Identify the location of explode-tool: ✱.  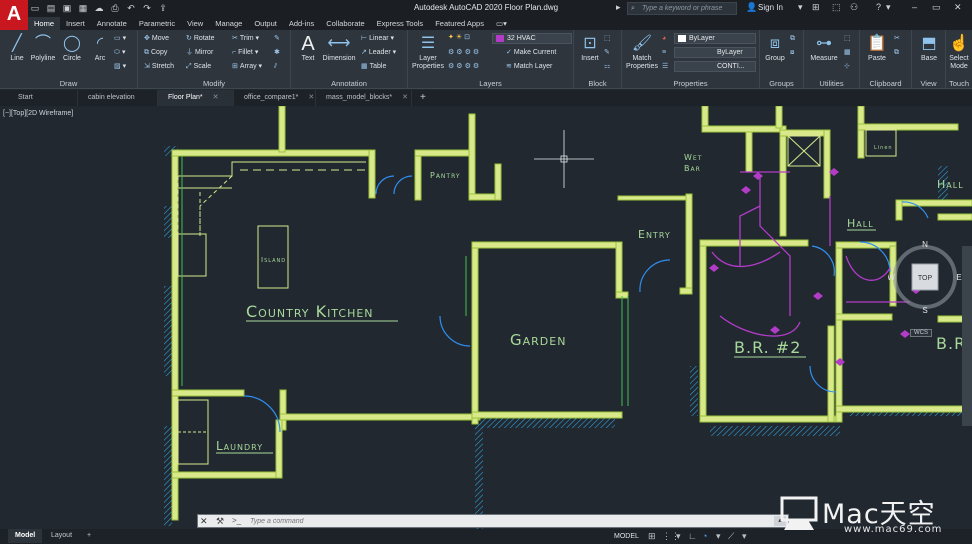
(278, 53).